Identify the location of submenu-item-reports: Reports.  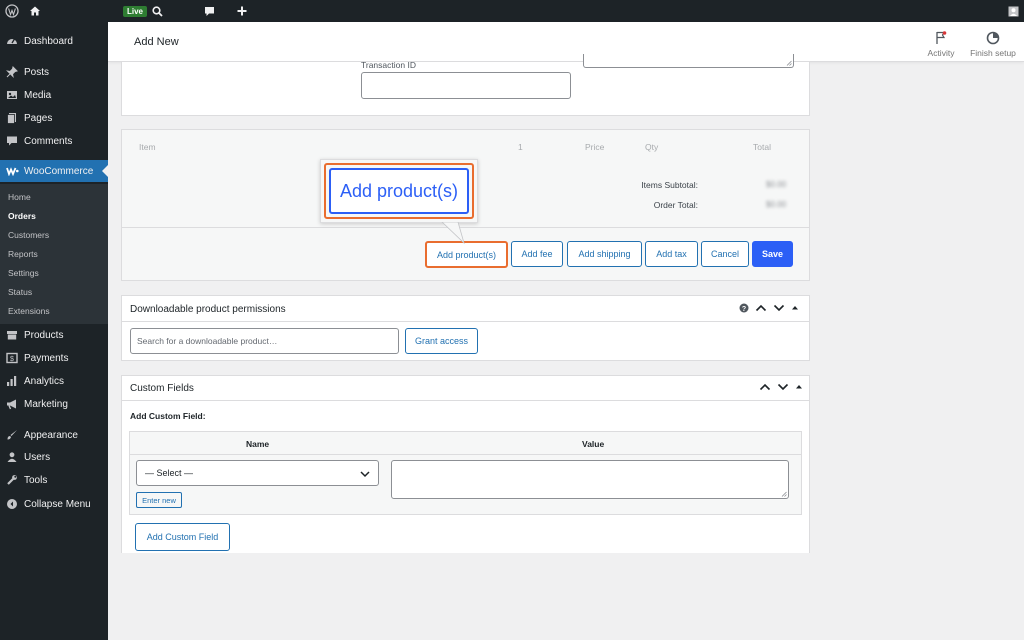
(23, 254).